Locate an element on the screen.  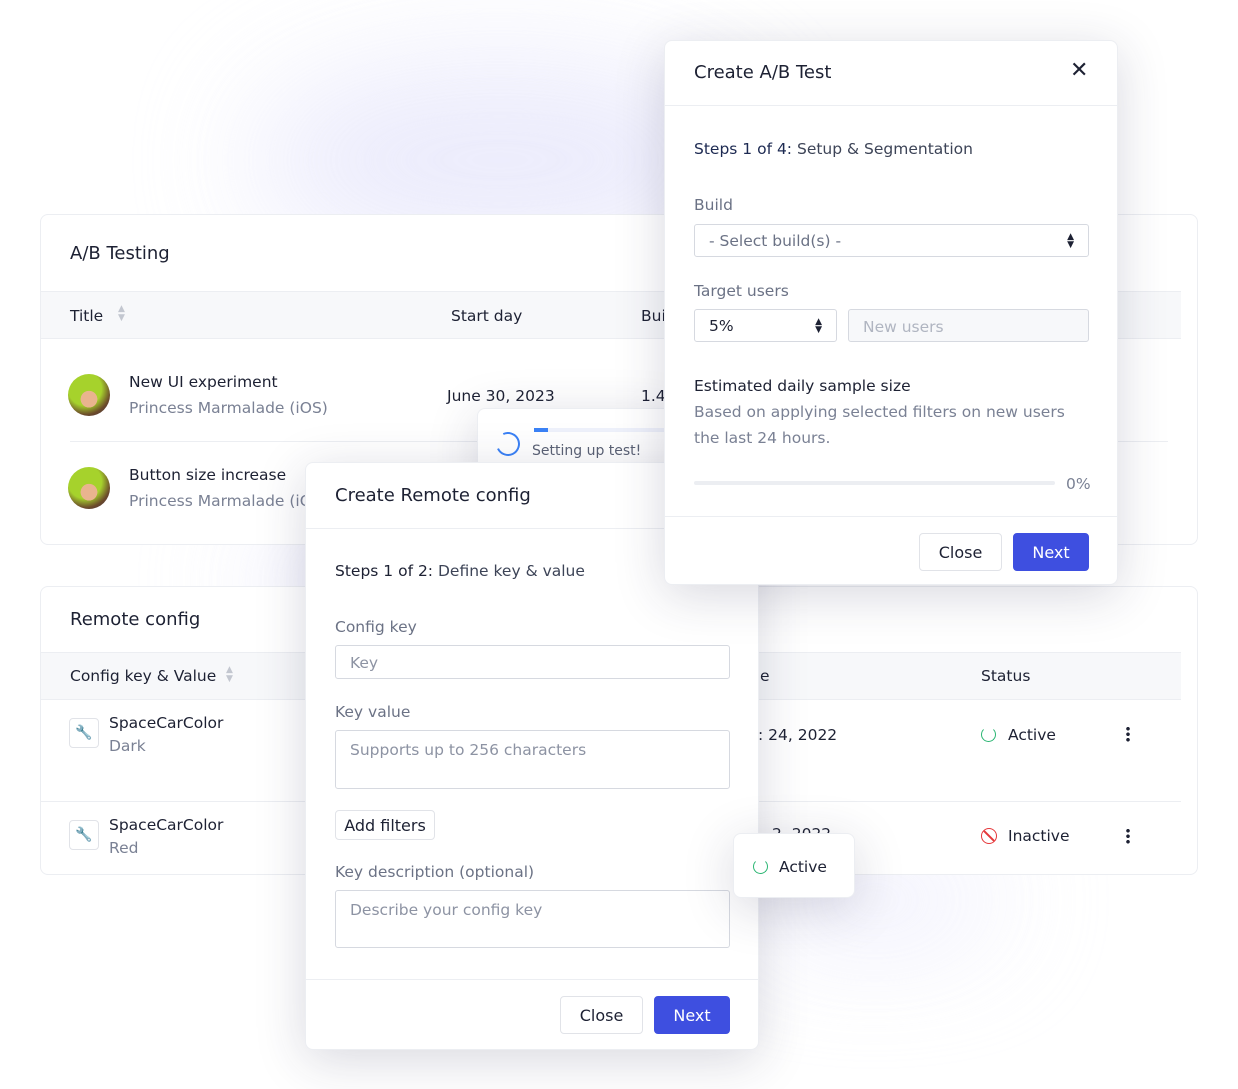
close-icon: ✕ is located at coordinates (1079, 71).